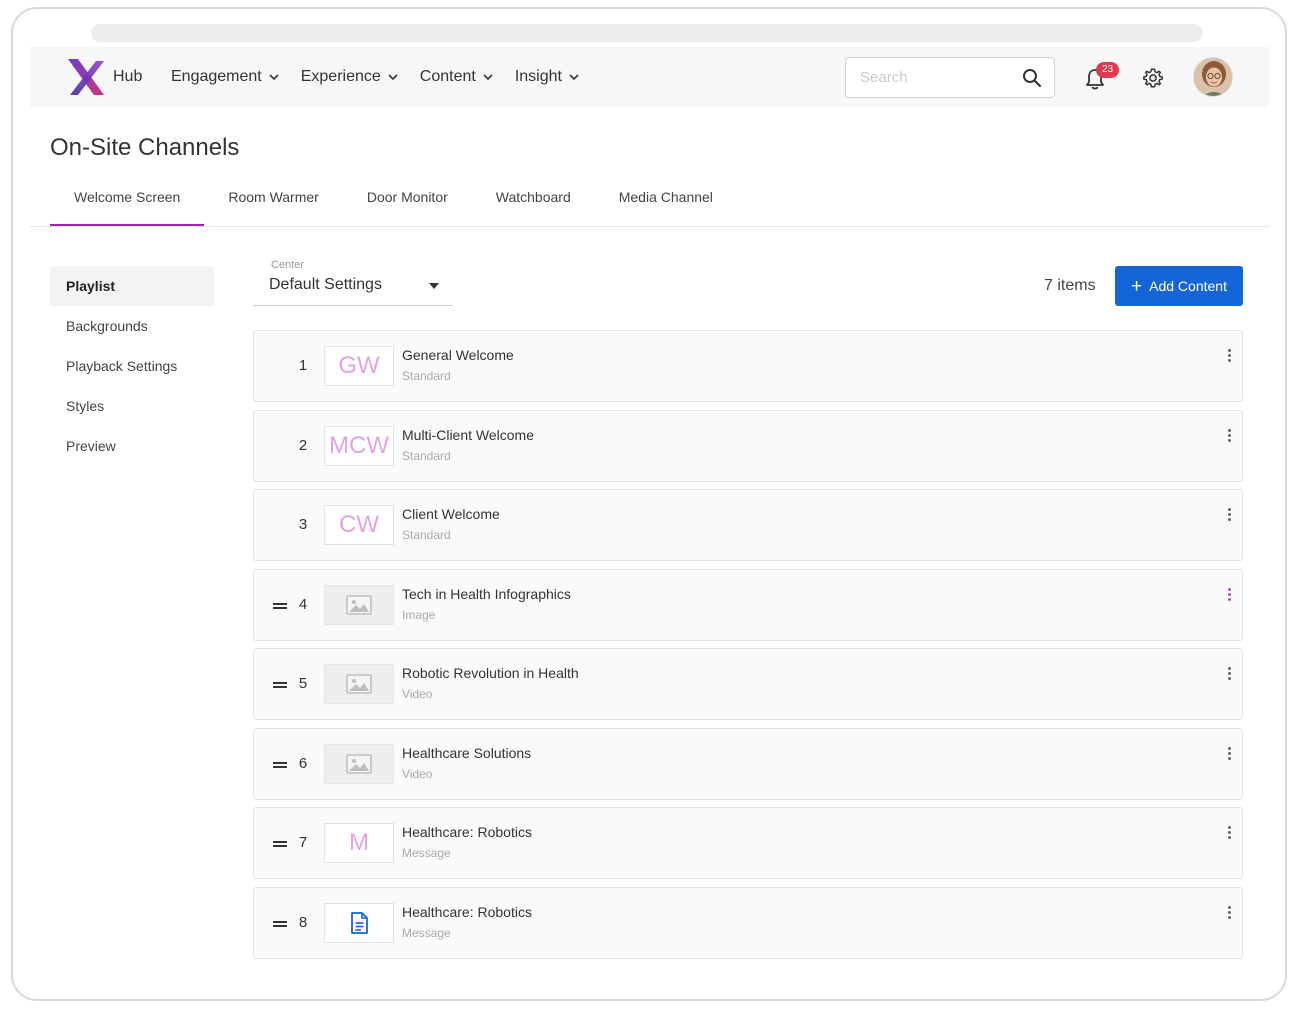  Describe the element at coordinates (748, 763) in the screenshot. I see `playlist-row: 6 Healthcare Solutions Video` at that location.